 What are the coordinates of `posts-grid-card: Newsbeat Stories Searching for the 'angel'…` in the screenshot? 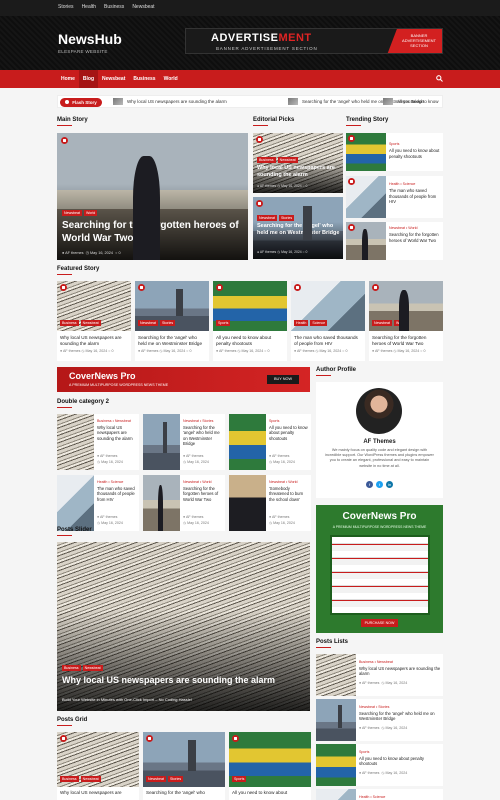 It's located at (184, 766).